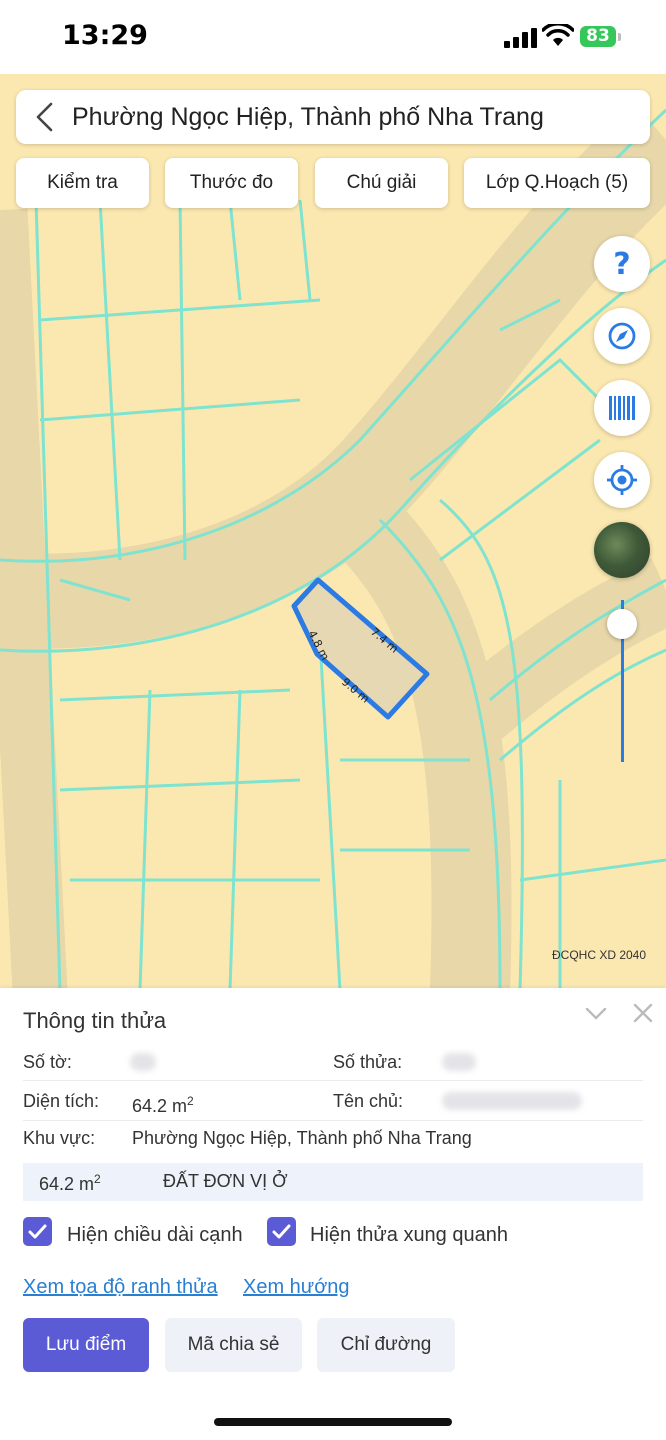 The width and height of the screenshot is (666, 1440). Describe the element at coordinates (512, 1101) in the screenshot. I see `owner-value` at that location.